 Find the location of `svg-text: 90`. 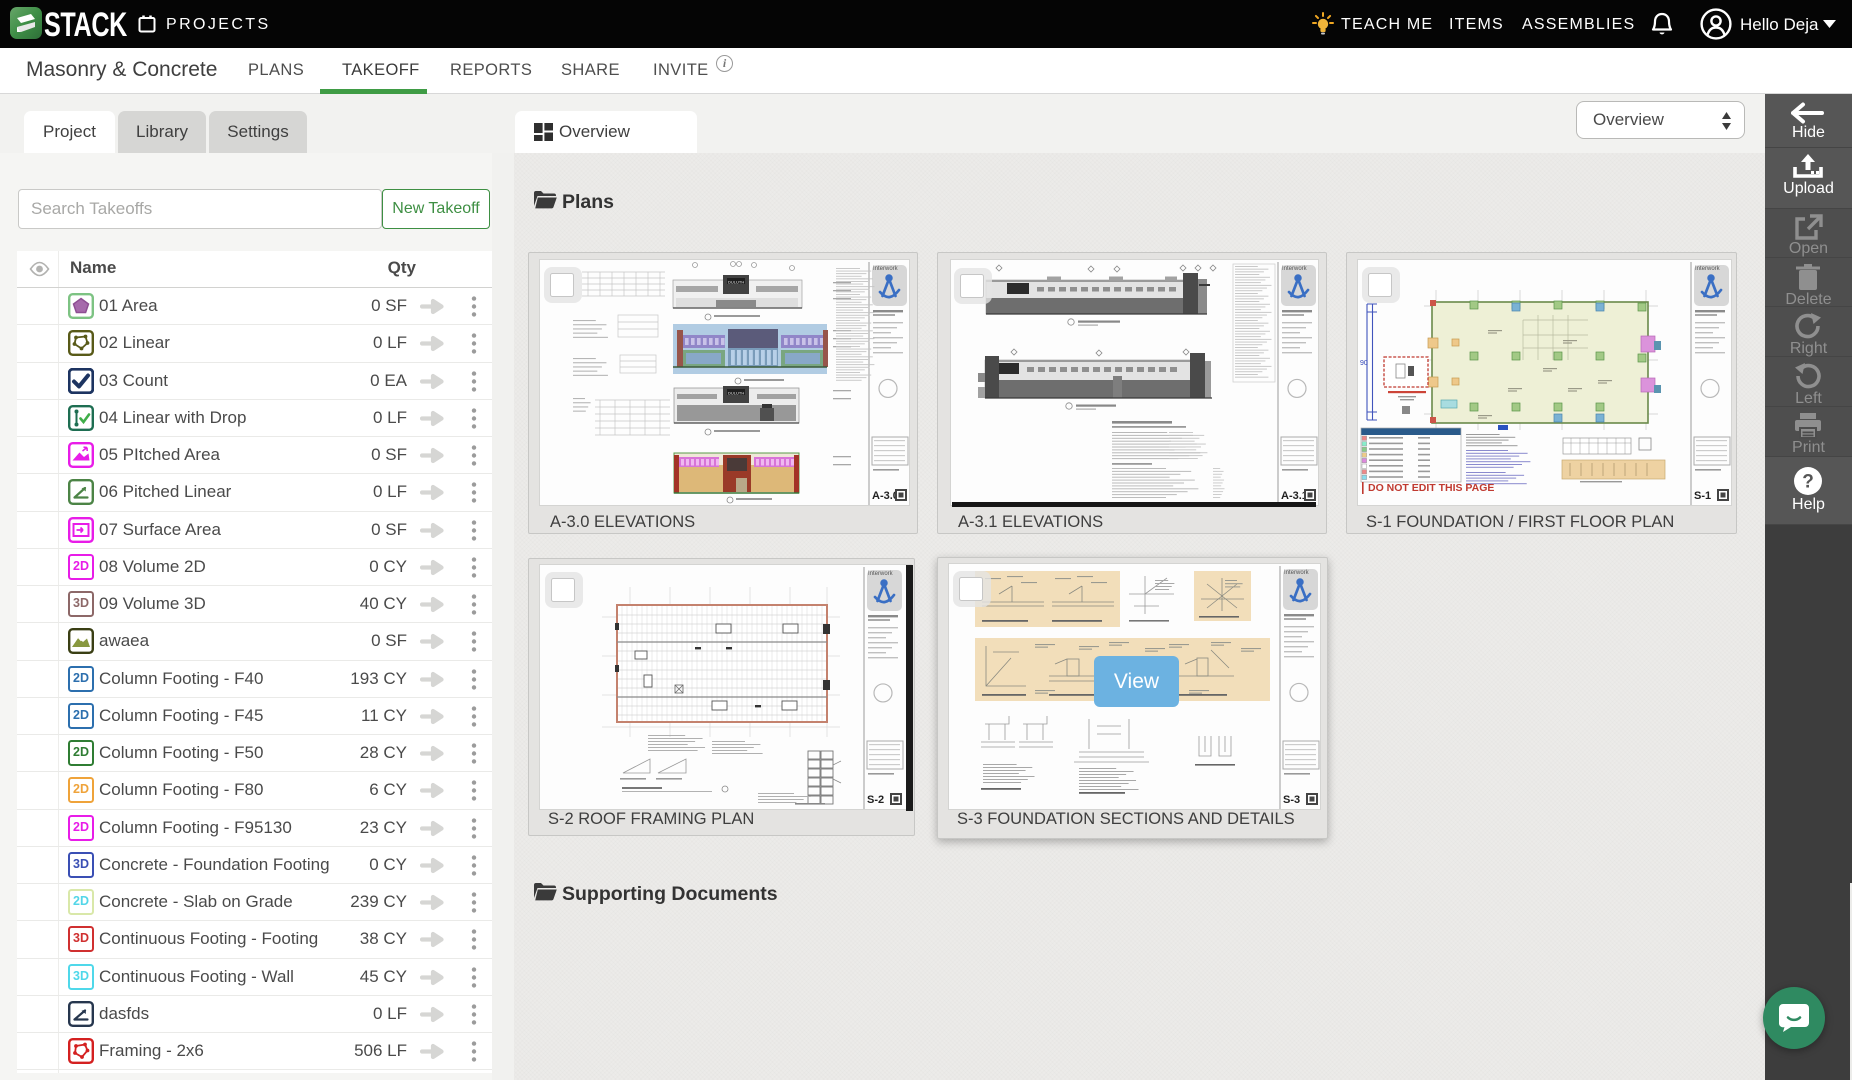

svg-text: 90 is located at coordinates (1364, 363).